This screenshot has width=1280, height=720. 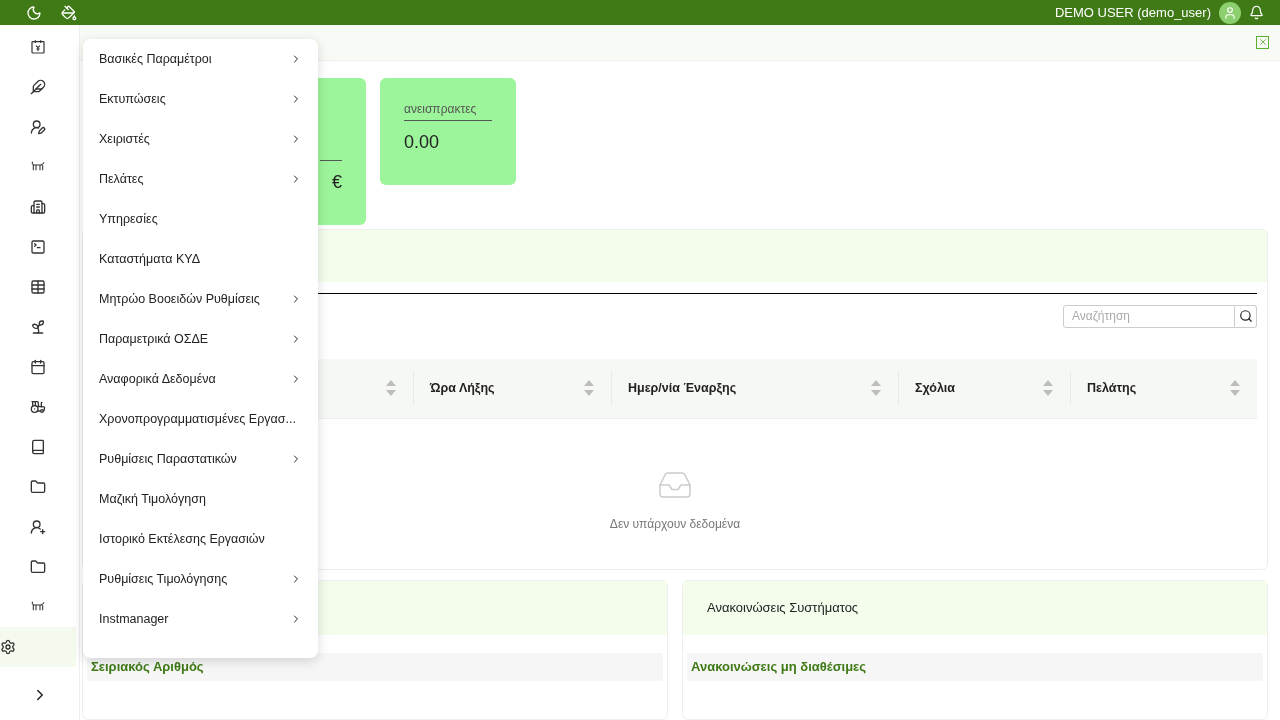 I want to click on menu-item: Μητρώο Βοοειδών Ρυθμίσεις, so click(x=200, y=299).